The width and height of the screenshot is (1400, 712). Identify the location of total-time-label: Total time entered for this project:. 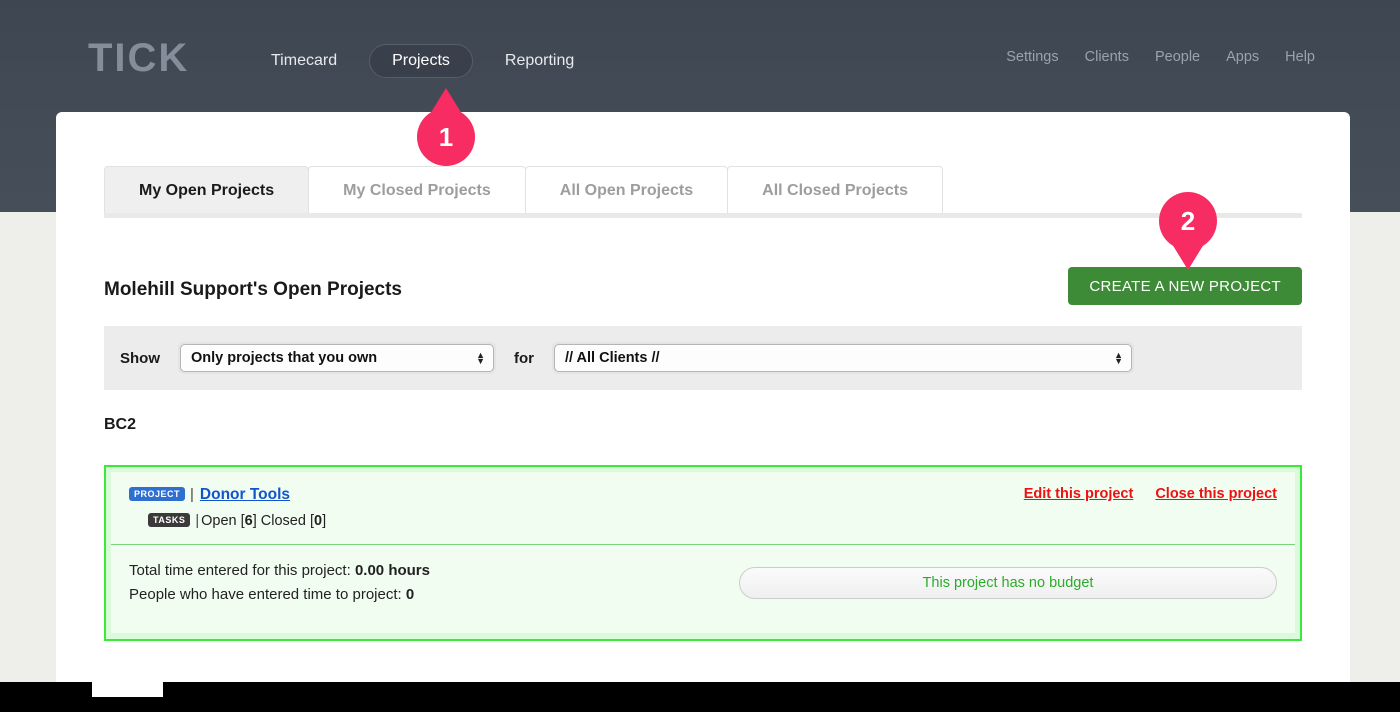
(240, 570).